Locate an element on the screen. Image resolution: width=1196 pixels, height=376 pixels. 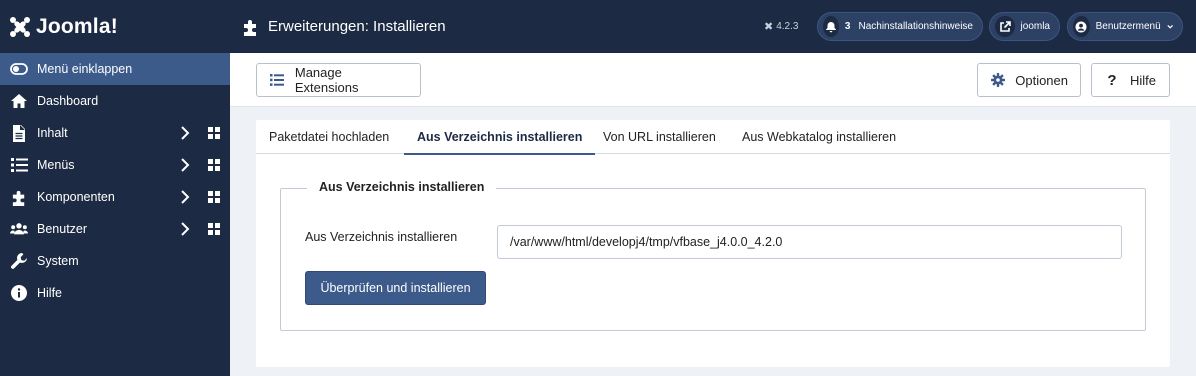
tab-install-from-url: Von URL installieren is located at coordinates (659, 137).